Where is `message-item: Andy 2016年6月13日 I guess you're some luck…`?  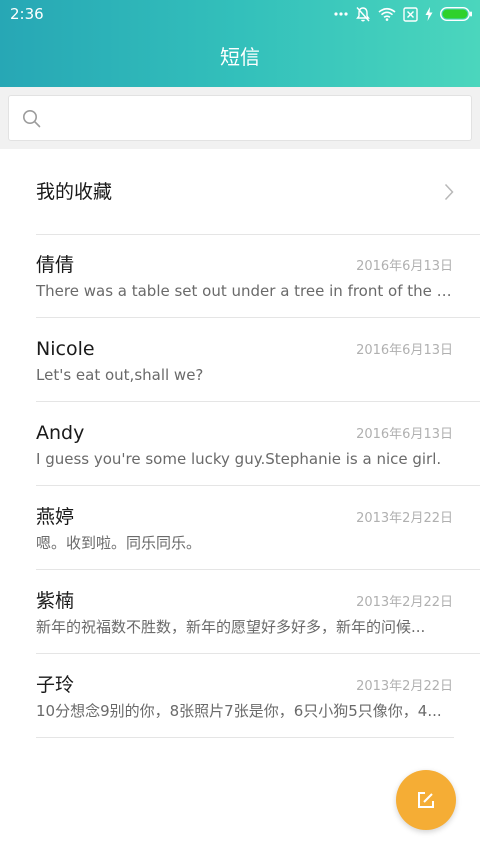
message-item: Andy 2016年6月13日 I guess you're some luck… is located at coordinates (240, 444).